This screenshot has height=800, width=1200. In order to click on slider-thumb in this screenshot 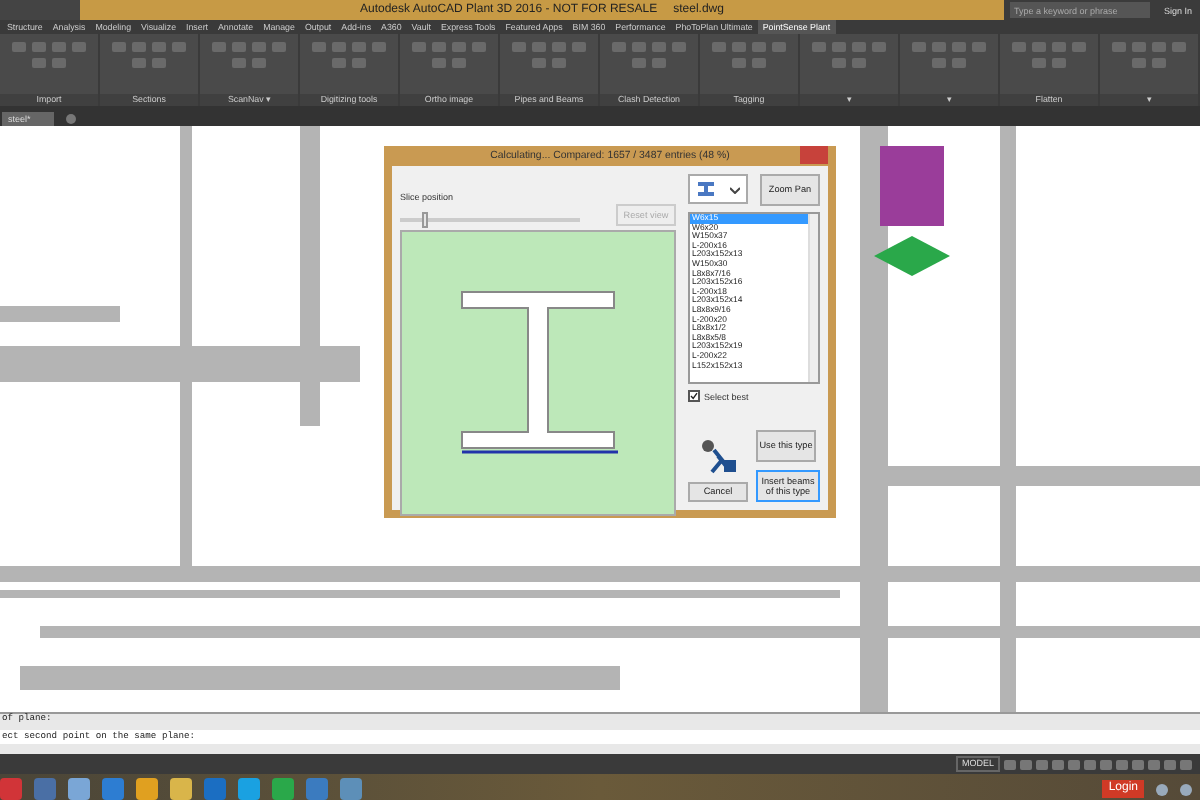, I will do `click(424, 220)`.